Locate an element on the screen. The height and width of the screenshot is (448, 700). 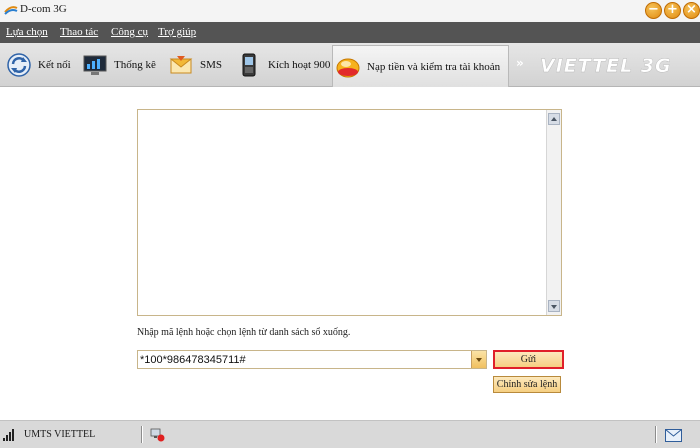
topup-icon is located at coordinates (348, 67).